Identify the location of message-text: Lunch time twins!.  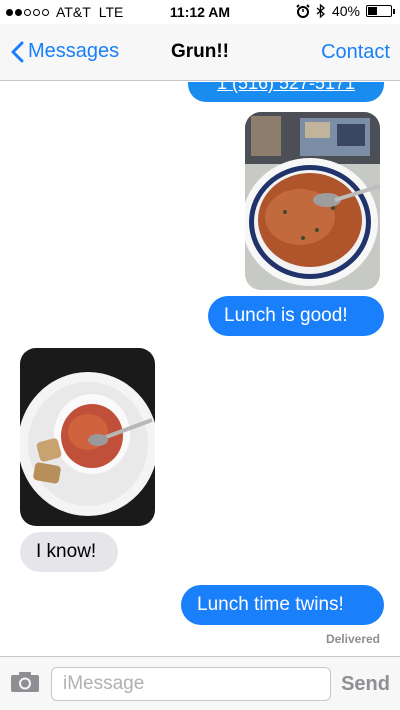
(270, 604).